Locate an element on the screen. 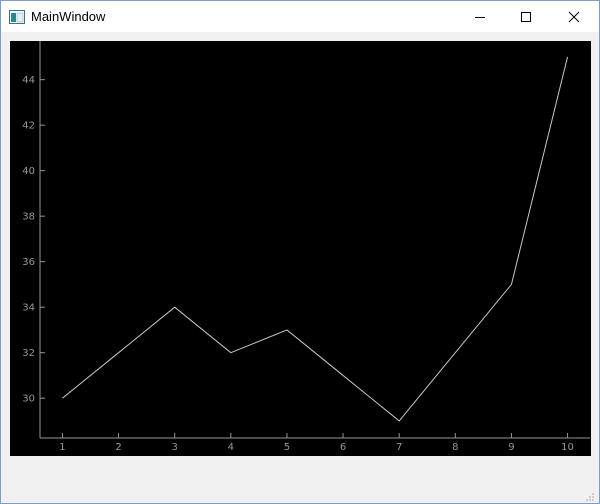  x-tick-label: 10 is located at coordinates (567, 447).